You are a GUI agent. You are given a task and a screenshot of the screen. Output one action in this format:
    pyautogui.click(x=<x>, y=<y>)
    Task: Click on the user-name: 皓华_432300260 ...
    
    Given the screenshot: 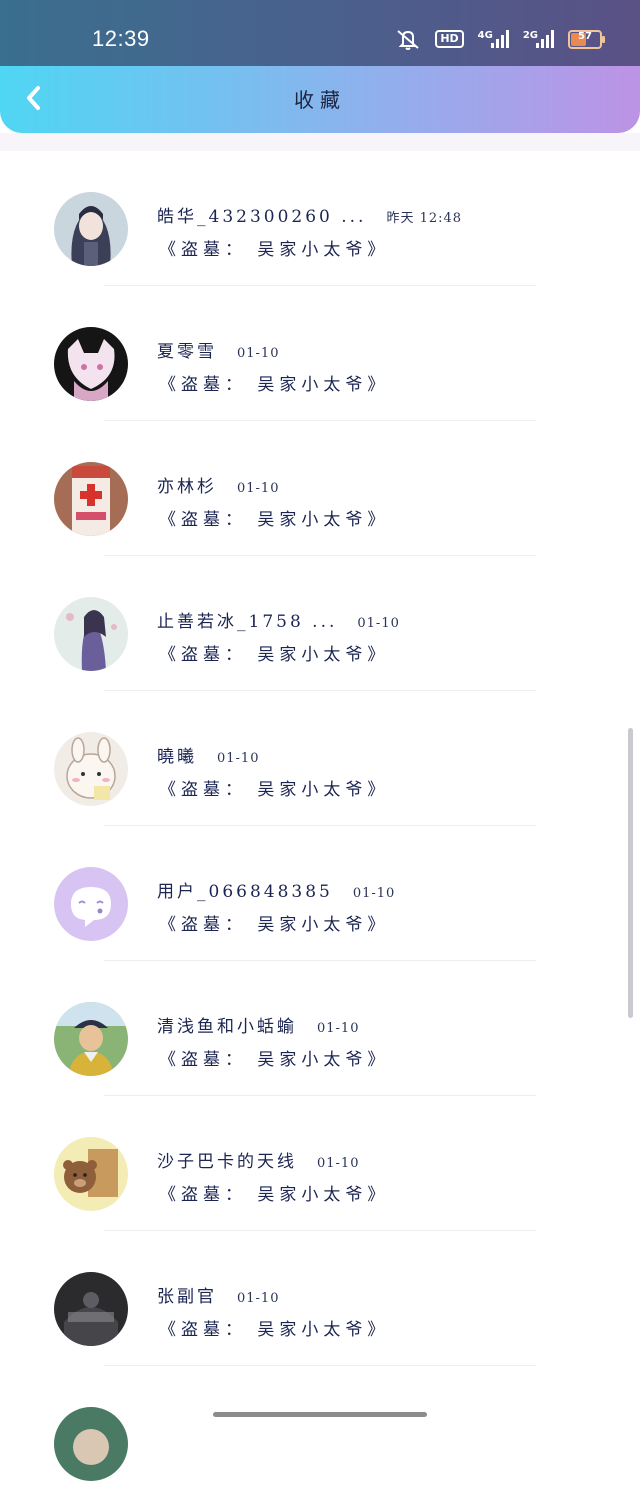 What is the action you would take?
    pyautogui.click(x=262, y=217)
    